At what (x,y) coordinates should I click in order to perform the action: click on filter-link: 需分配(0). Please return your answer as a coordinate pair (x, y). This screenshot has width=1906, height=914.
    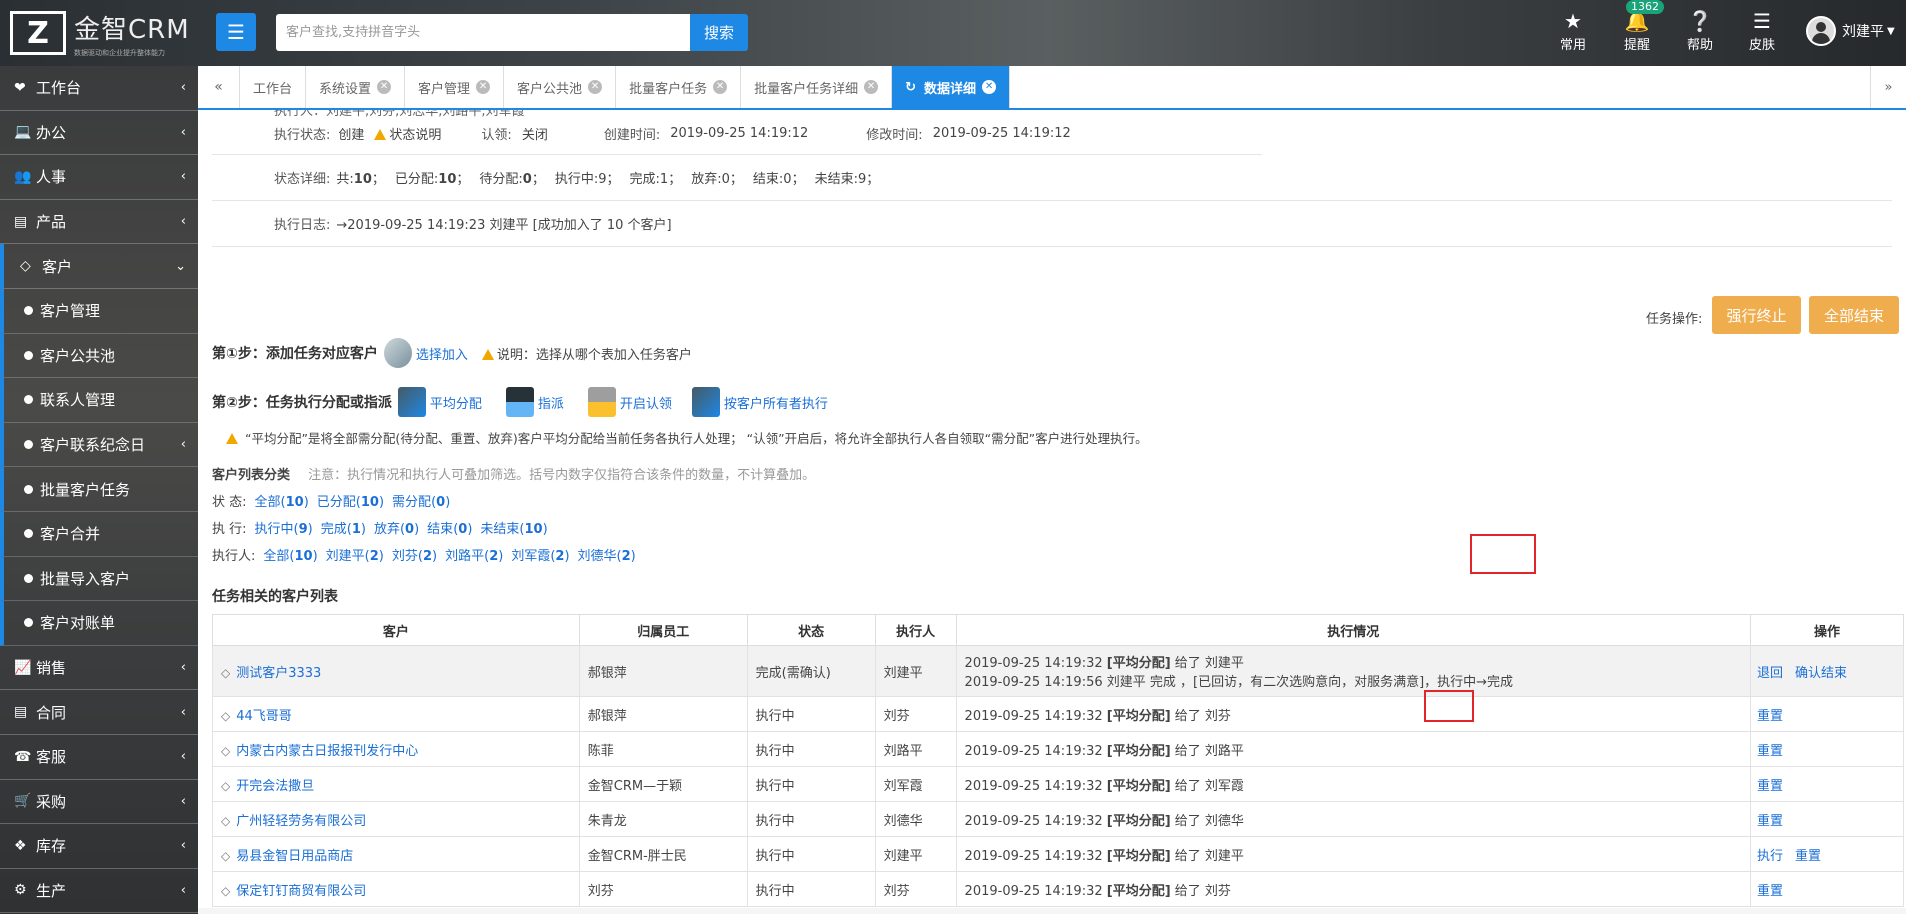
    Looking at the image, I should click on (421, 502).